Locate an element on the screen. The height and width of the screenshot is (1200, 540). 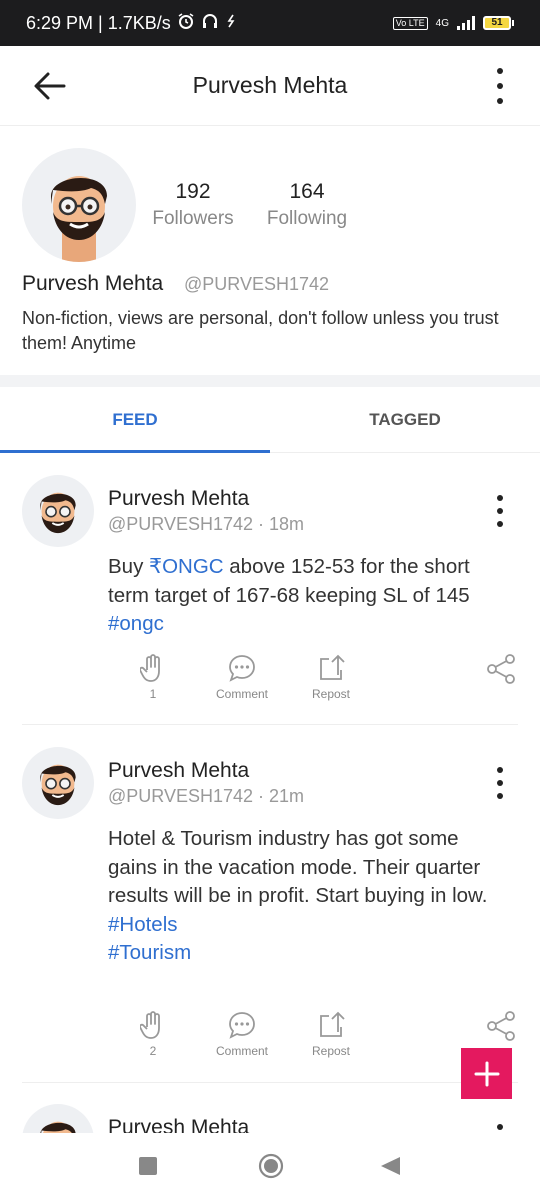
hashtag-link: #ongc is located at coordinates (136, 623).